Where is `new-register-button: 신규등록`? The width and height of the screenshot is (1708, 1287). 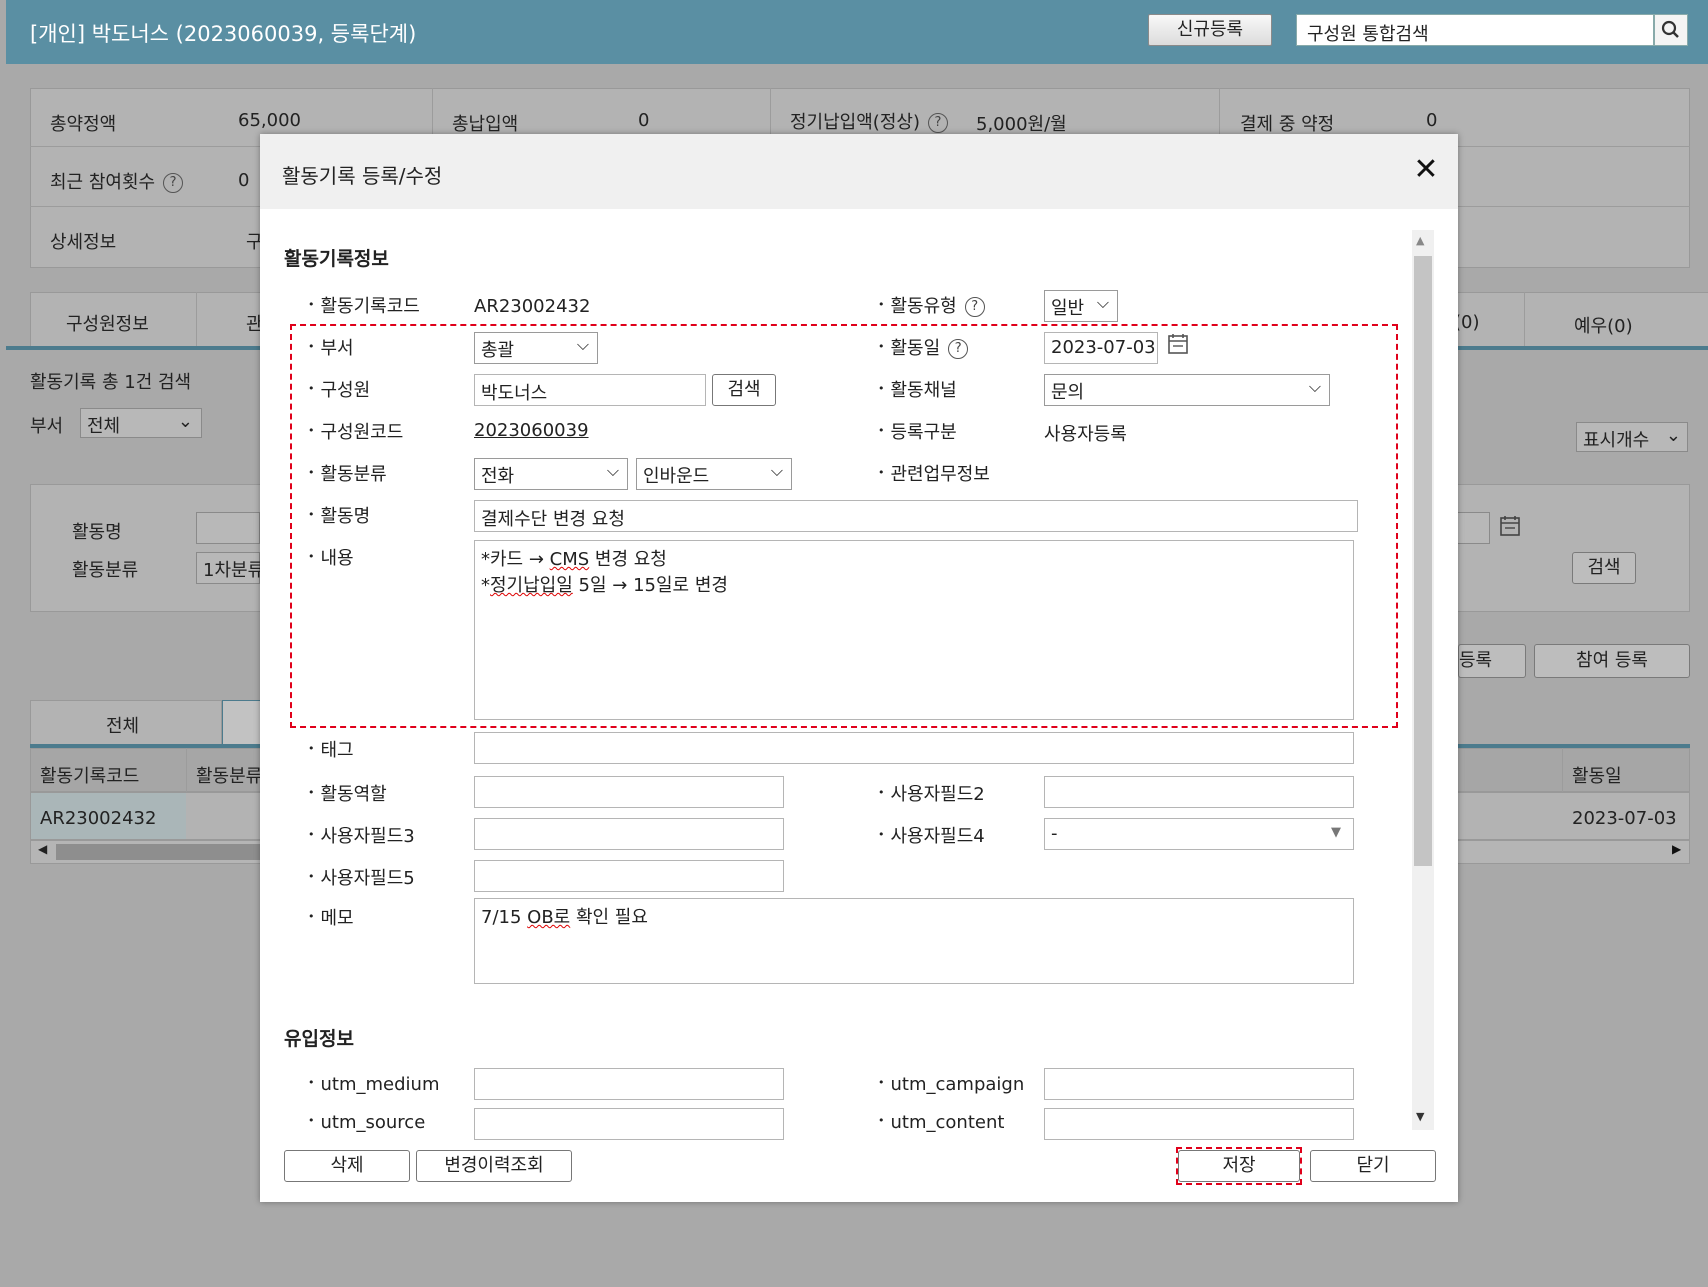 new-register-button: 신규등록 is located at coordinates (1210, 30).